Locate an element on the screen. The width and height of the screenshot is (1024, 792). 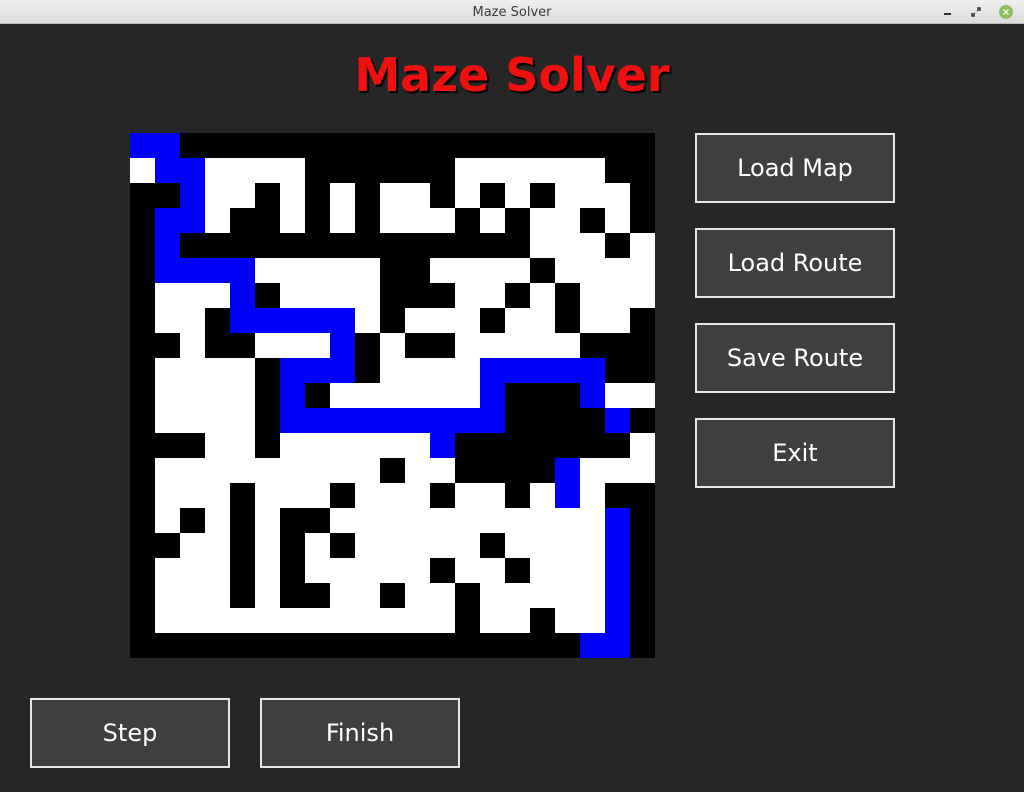
close-icon: × is located at coordinates (1006, 12).